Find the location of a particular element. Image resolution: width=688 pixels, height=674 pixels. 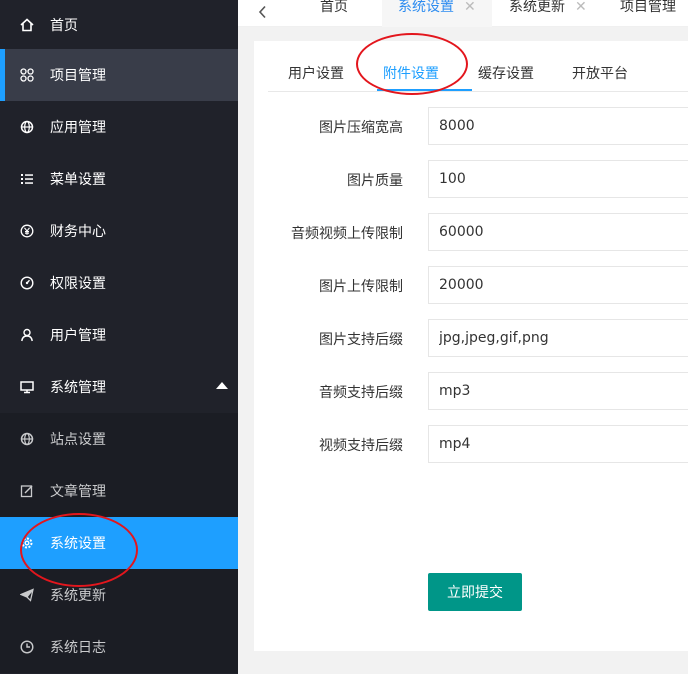

sidebar-item-site-settings: 站点设置 is located at coordinates (119, 439).